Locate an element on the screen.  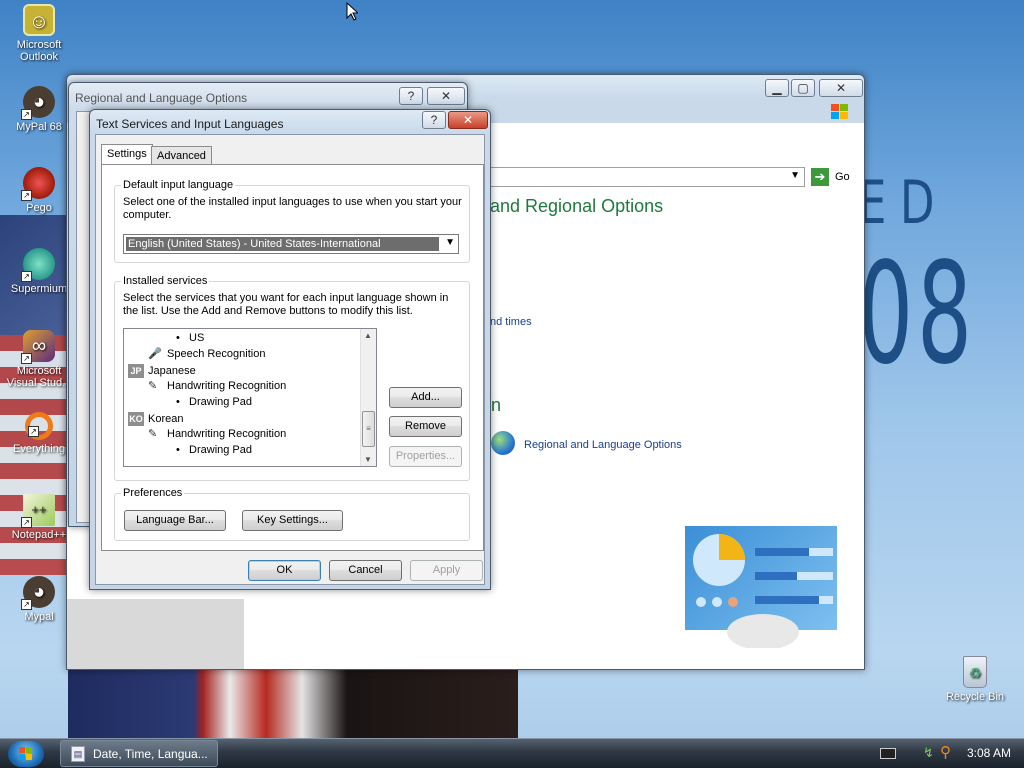
wallpaper-flag-art is located at coordinates (293, 703).